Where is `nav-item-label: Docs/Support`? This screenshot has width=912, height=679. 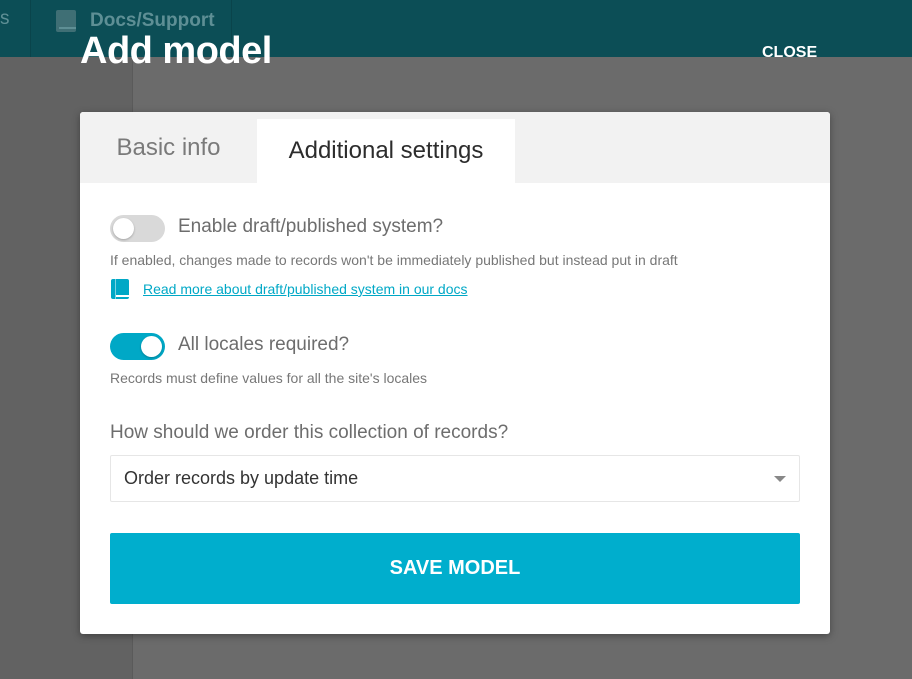 nav-item-label: Docs/Support is located at coordinates (152, 20).